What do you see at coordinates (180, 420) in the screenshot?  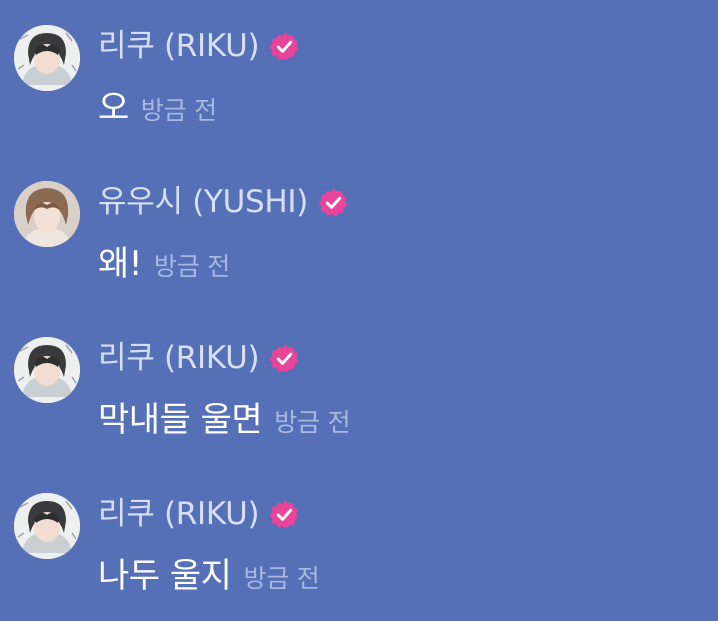 I see `message-text: 막내들 울면` at bounding box center [180, 420].